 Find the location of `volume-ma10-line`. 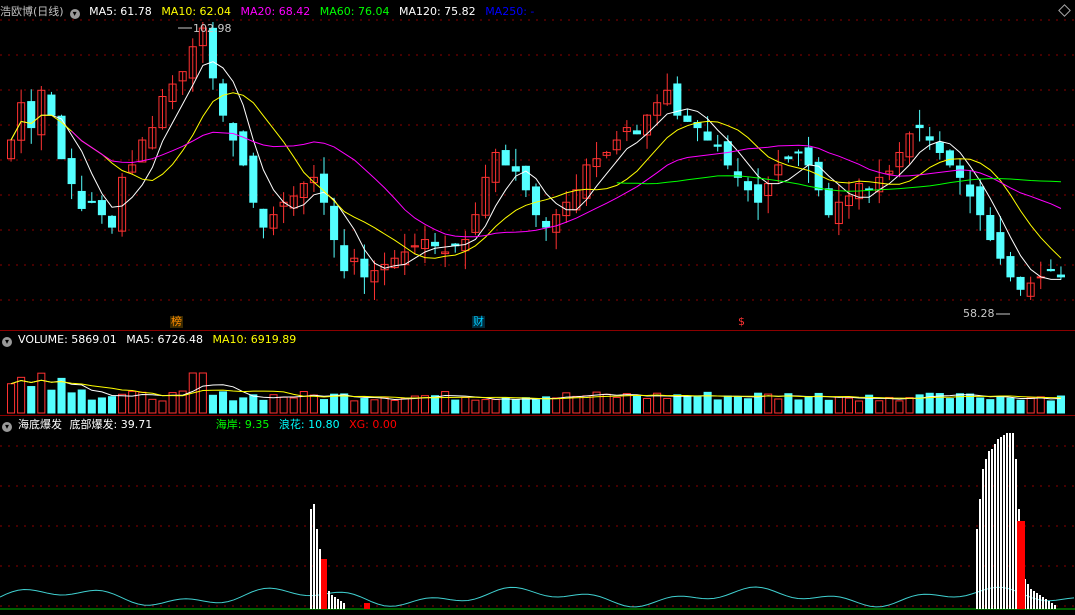

volume-ma10-line is located at coordinates (536, 389).